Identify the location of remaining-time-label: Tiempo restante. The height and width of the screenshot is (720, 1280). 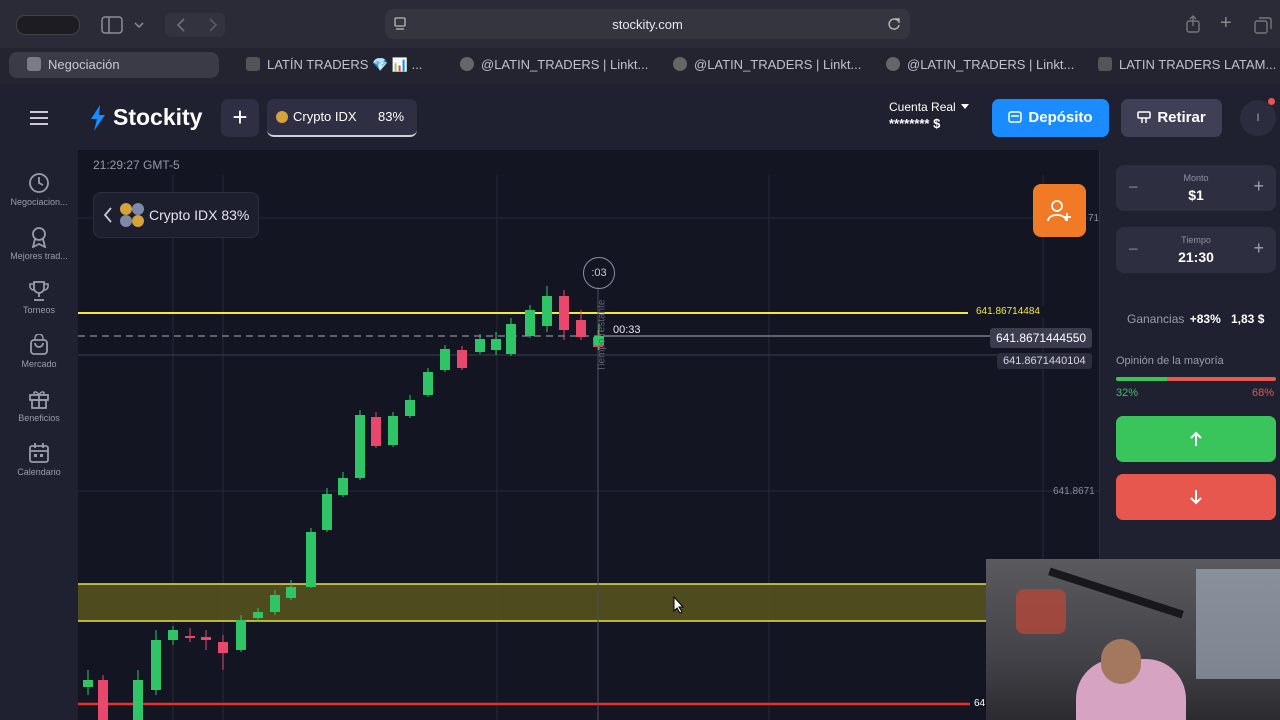
(602, 335).